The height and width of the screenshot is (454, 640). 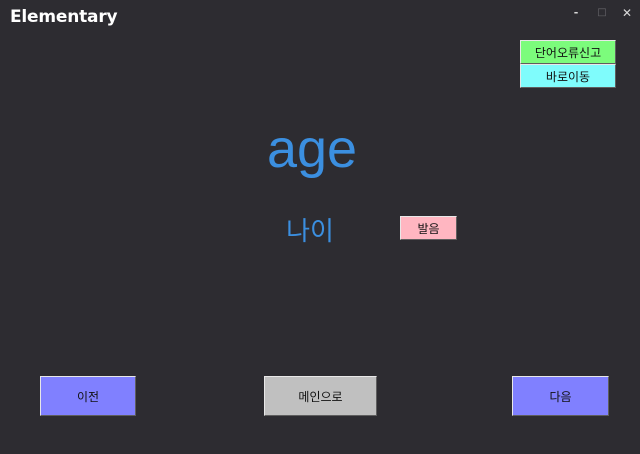 What do you see at coordinates (310, 232) in the screenshot?
I see `word-meaning: 나이` at bounding box center [310, 232].